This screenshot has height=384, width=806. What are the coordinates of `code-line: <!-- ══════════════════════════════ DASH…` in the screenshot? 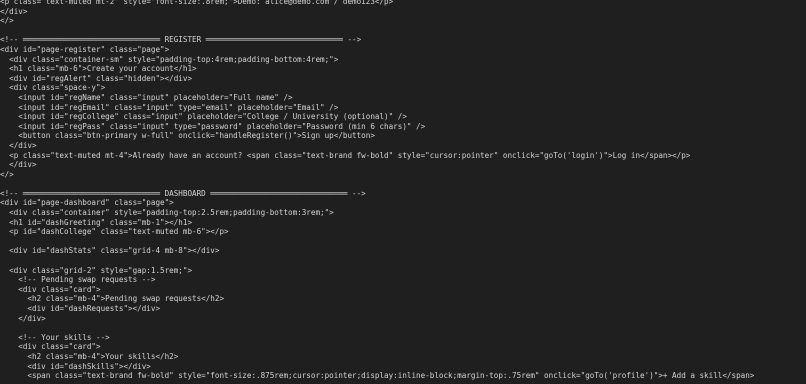 It's located at (183, 193).